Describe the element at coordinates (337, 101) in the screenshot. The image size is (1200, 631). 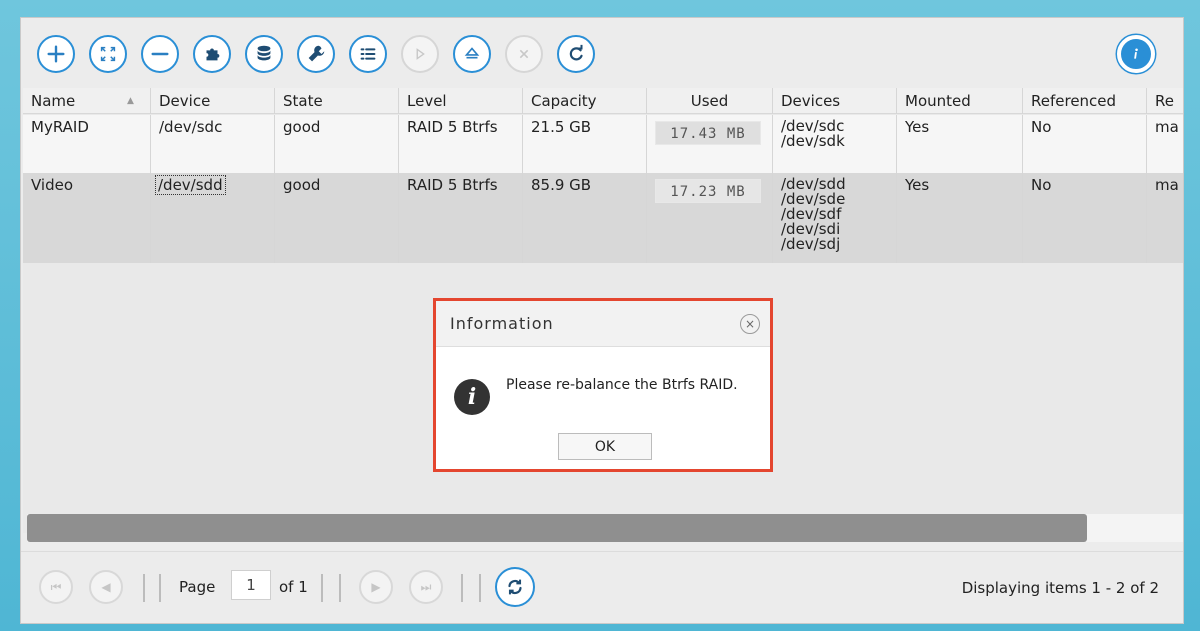
I see `column-header-state: State` at that location.